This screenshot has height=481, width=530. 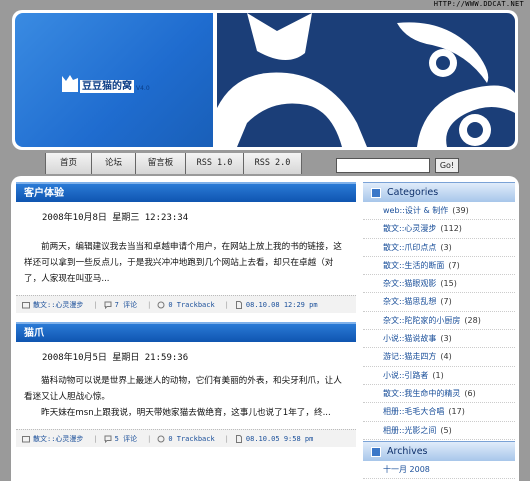 What do you see at coordinates (439, 451) in the screenshot?
I see `archives-title: Archives` at bounding box center [439, 451].